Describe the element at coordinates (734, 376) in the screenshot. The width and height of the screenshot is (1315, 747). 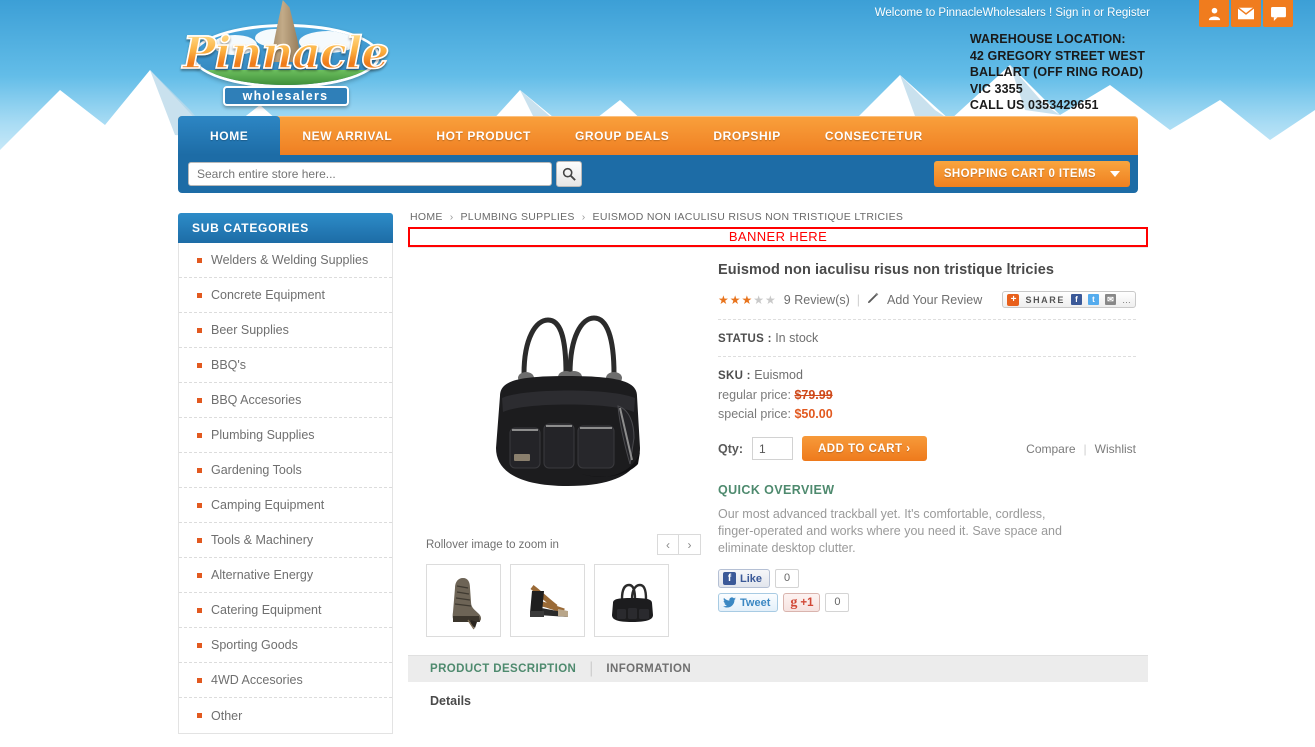
I see `sku-label: SKU :` at that location.